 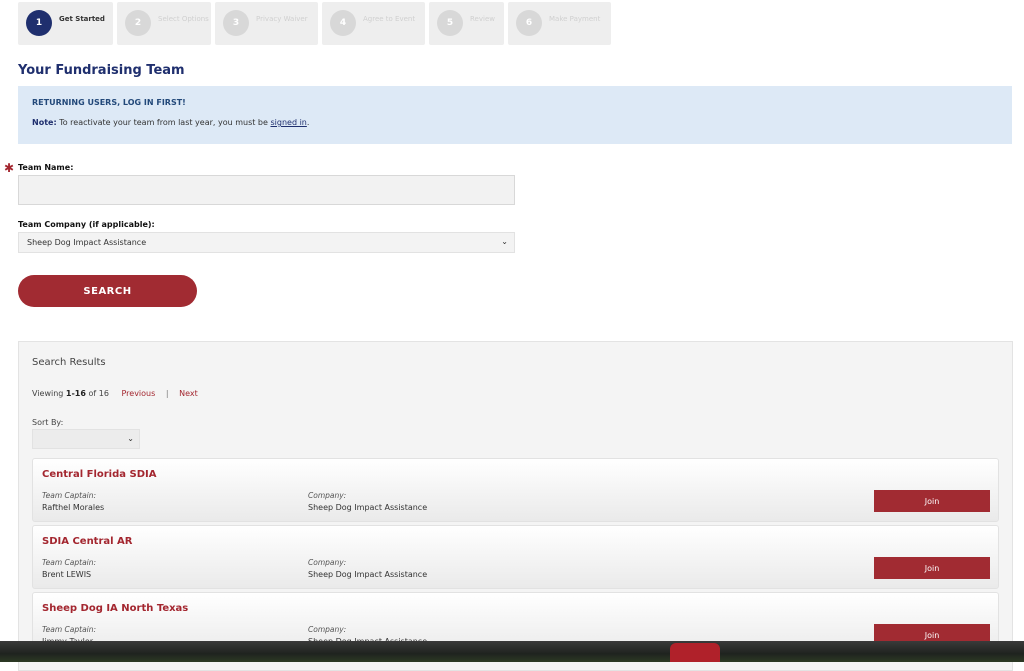 I want to click on step-number: 5, so click(x=450, y=23).